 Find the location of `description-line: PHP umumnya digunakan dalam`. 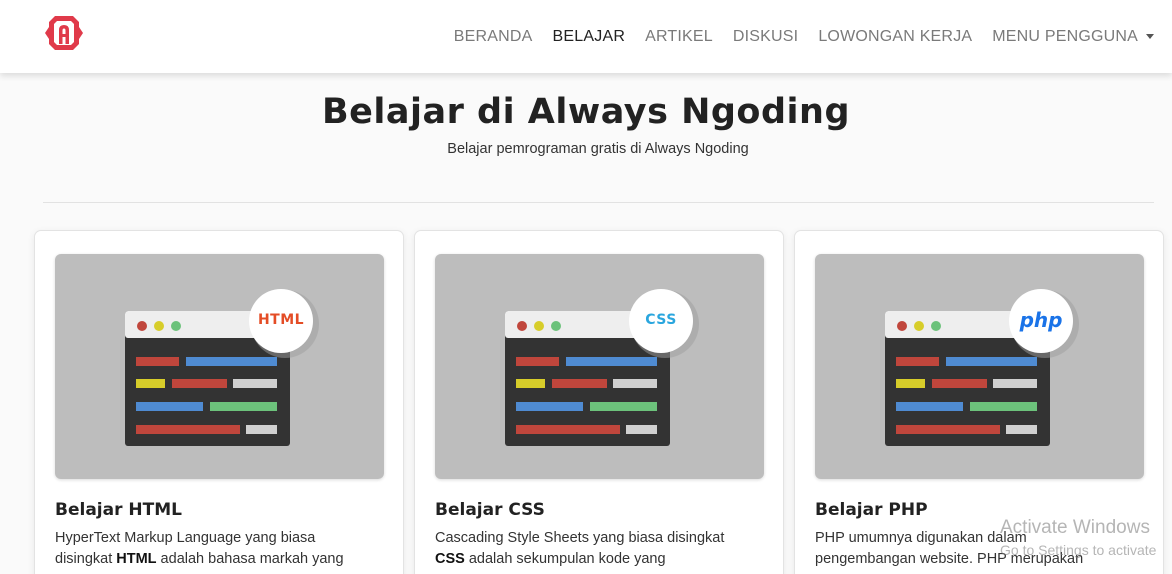

description-line: PHP umumnya digunakan dalam is located at coordinates (921, 538).